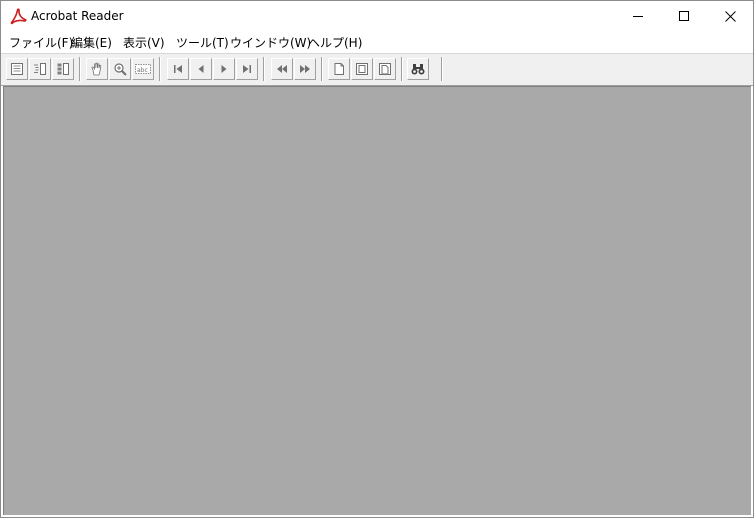  What do you see at coordinates (77, 16) in the screenshot?
I see `window-title: Acrobat Reader` at bounding box center [77, 16].